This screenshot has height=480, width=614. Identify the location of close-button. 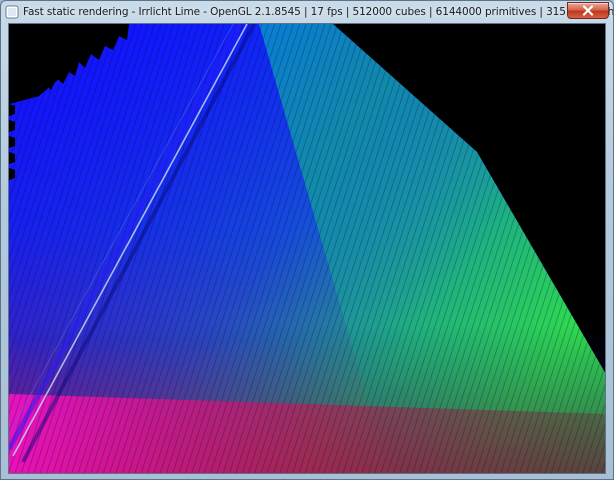
(588, 10).